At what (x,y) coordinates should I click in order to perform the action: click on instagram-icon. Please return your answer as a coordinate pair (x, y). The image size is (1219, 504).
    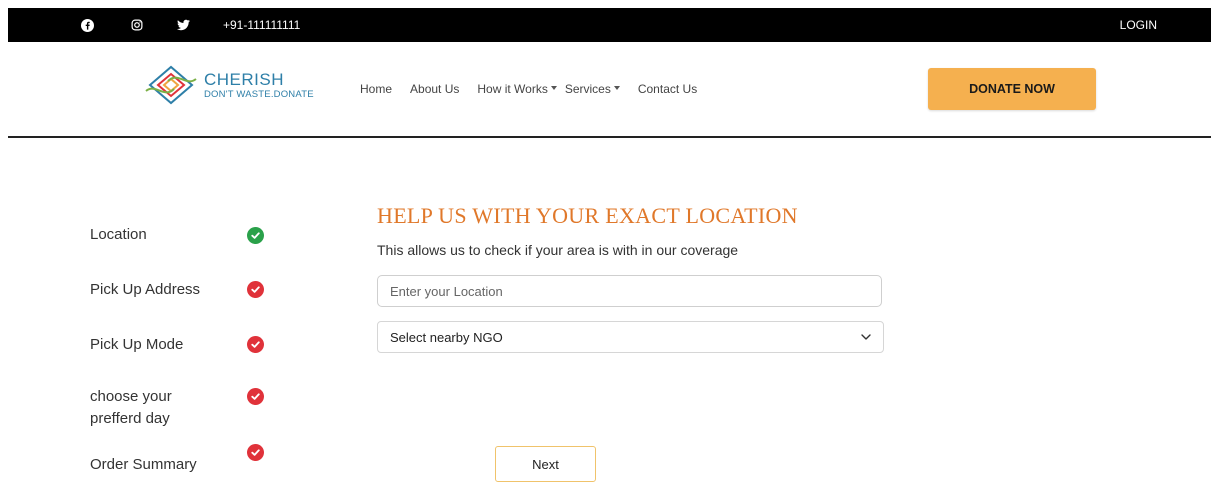
    Looking at the image, I should click on (137, 25).